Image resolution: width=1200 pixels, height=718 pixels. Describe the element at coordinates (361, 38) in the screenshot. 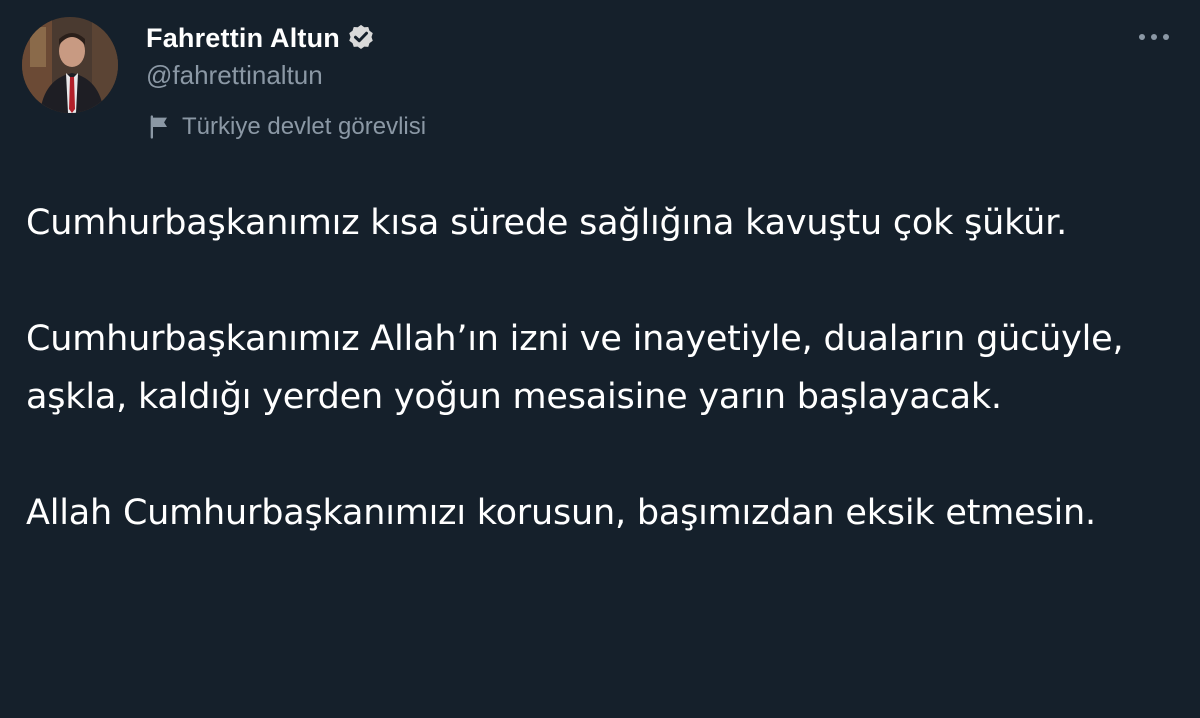

I see `verified-badge-icon` at that location.